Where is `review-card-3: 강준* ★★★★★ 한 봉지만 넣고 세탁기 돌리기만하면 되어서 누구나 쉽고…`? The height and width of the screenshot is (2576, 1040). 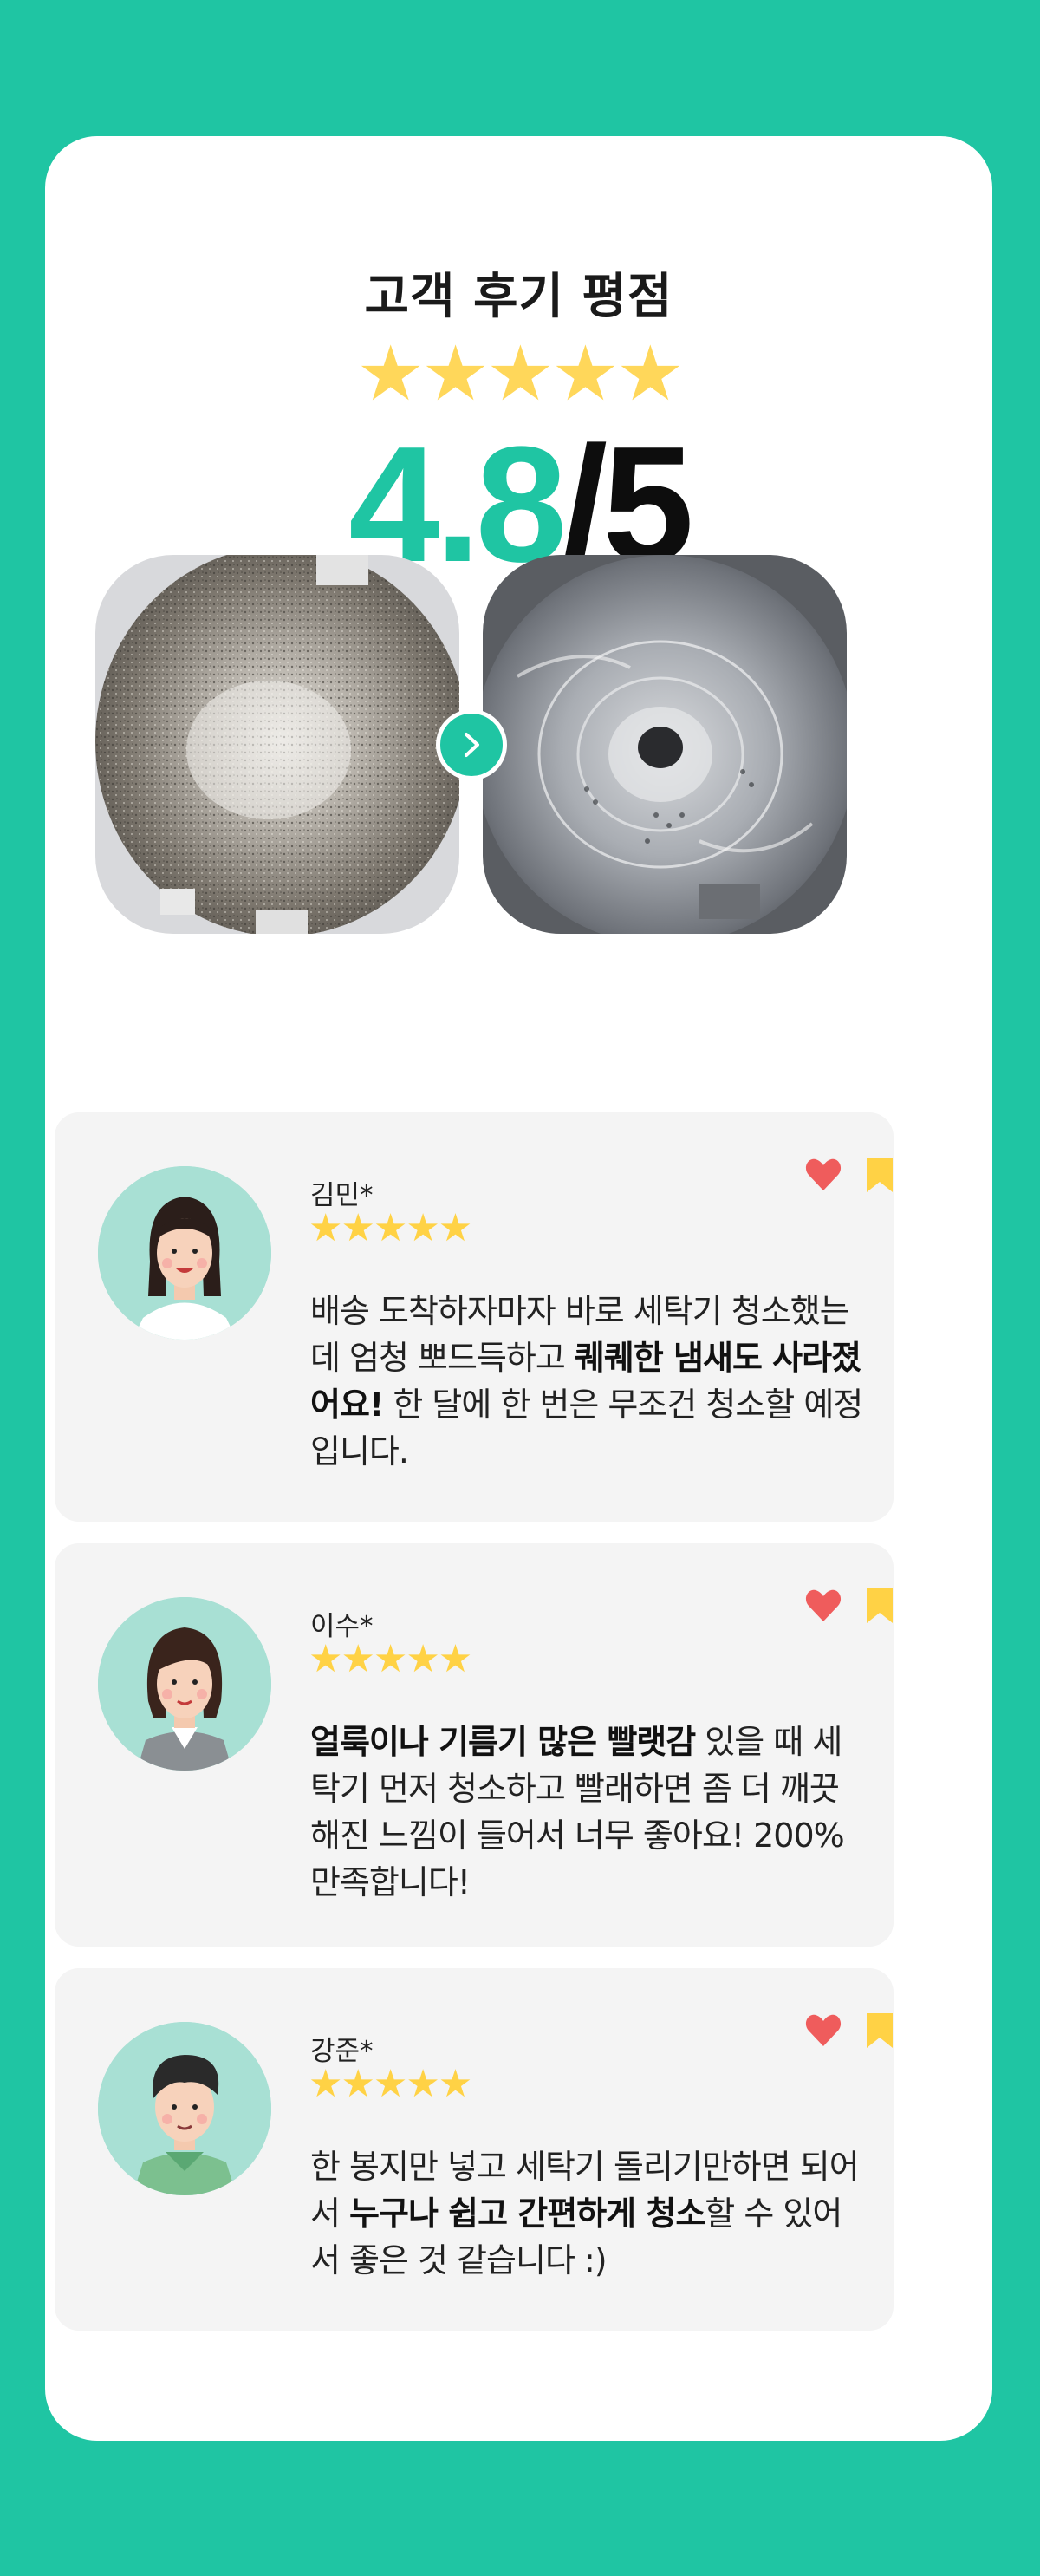 review-card-3: 강준* ★★★★★ 한 봉지만 넣고 세탁기 돌리기만하면 되어서 누구나 쉽고… is located at coordinates (474, 2149).